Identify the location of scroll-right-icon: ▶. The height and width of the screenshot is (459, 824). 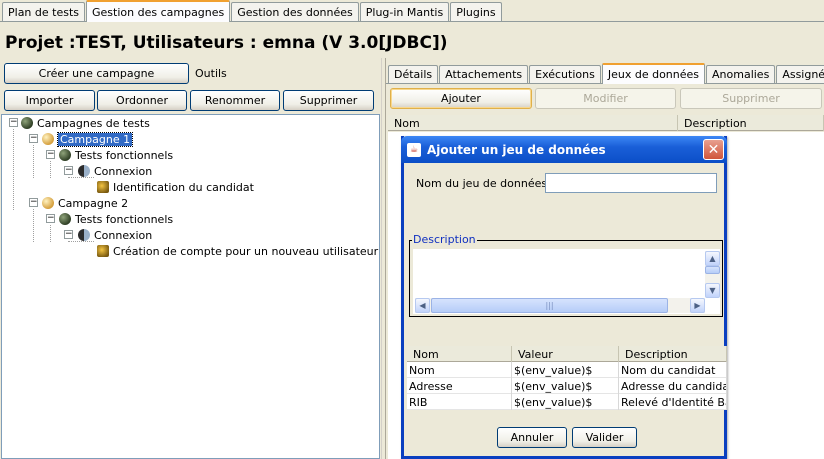
(697, 305).